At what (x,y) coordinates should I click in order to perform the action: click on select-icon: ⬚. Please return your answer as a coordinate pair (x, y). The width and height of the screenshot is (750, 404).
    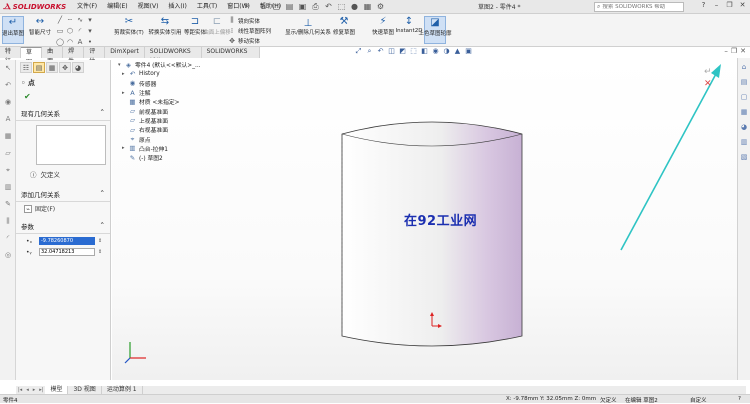
    Looking at the image, I should click on (341, 6).